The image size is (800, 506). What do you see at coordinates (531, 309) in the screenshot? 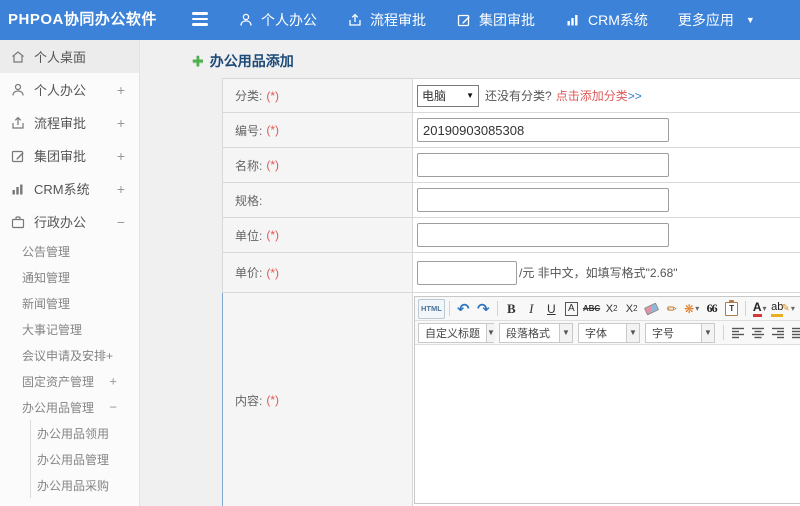
I see `italic-button: I` at bounding box center [531, 309].